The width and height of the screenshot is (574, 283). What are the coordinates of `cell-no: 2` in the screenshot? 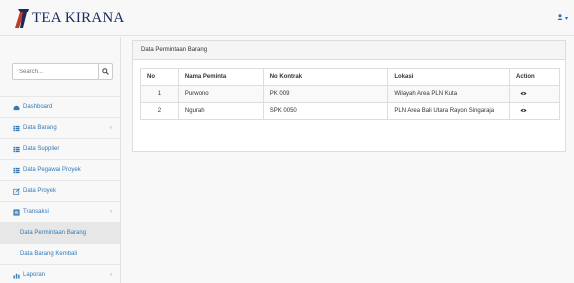 It's located at (159, 111).